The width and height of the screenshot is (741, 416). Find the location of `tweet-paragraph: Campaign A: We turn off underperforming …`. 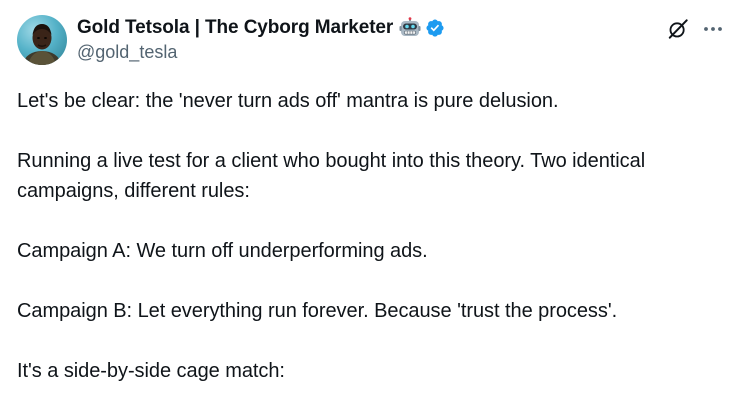

tweet-paragraph: Campaign A: We turn off underperforming … is located at coordinates (222, 251).